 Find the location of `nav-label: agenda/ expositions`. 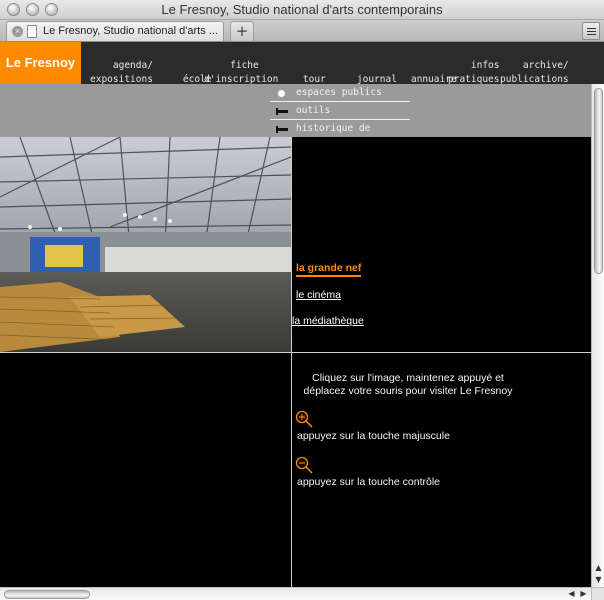

nav-label: agenda/ expositions is located at coordinates (121, 72).